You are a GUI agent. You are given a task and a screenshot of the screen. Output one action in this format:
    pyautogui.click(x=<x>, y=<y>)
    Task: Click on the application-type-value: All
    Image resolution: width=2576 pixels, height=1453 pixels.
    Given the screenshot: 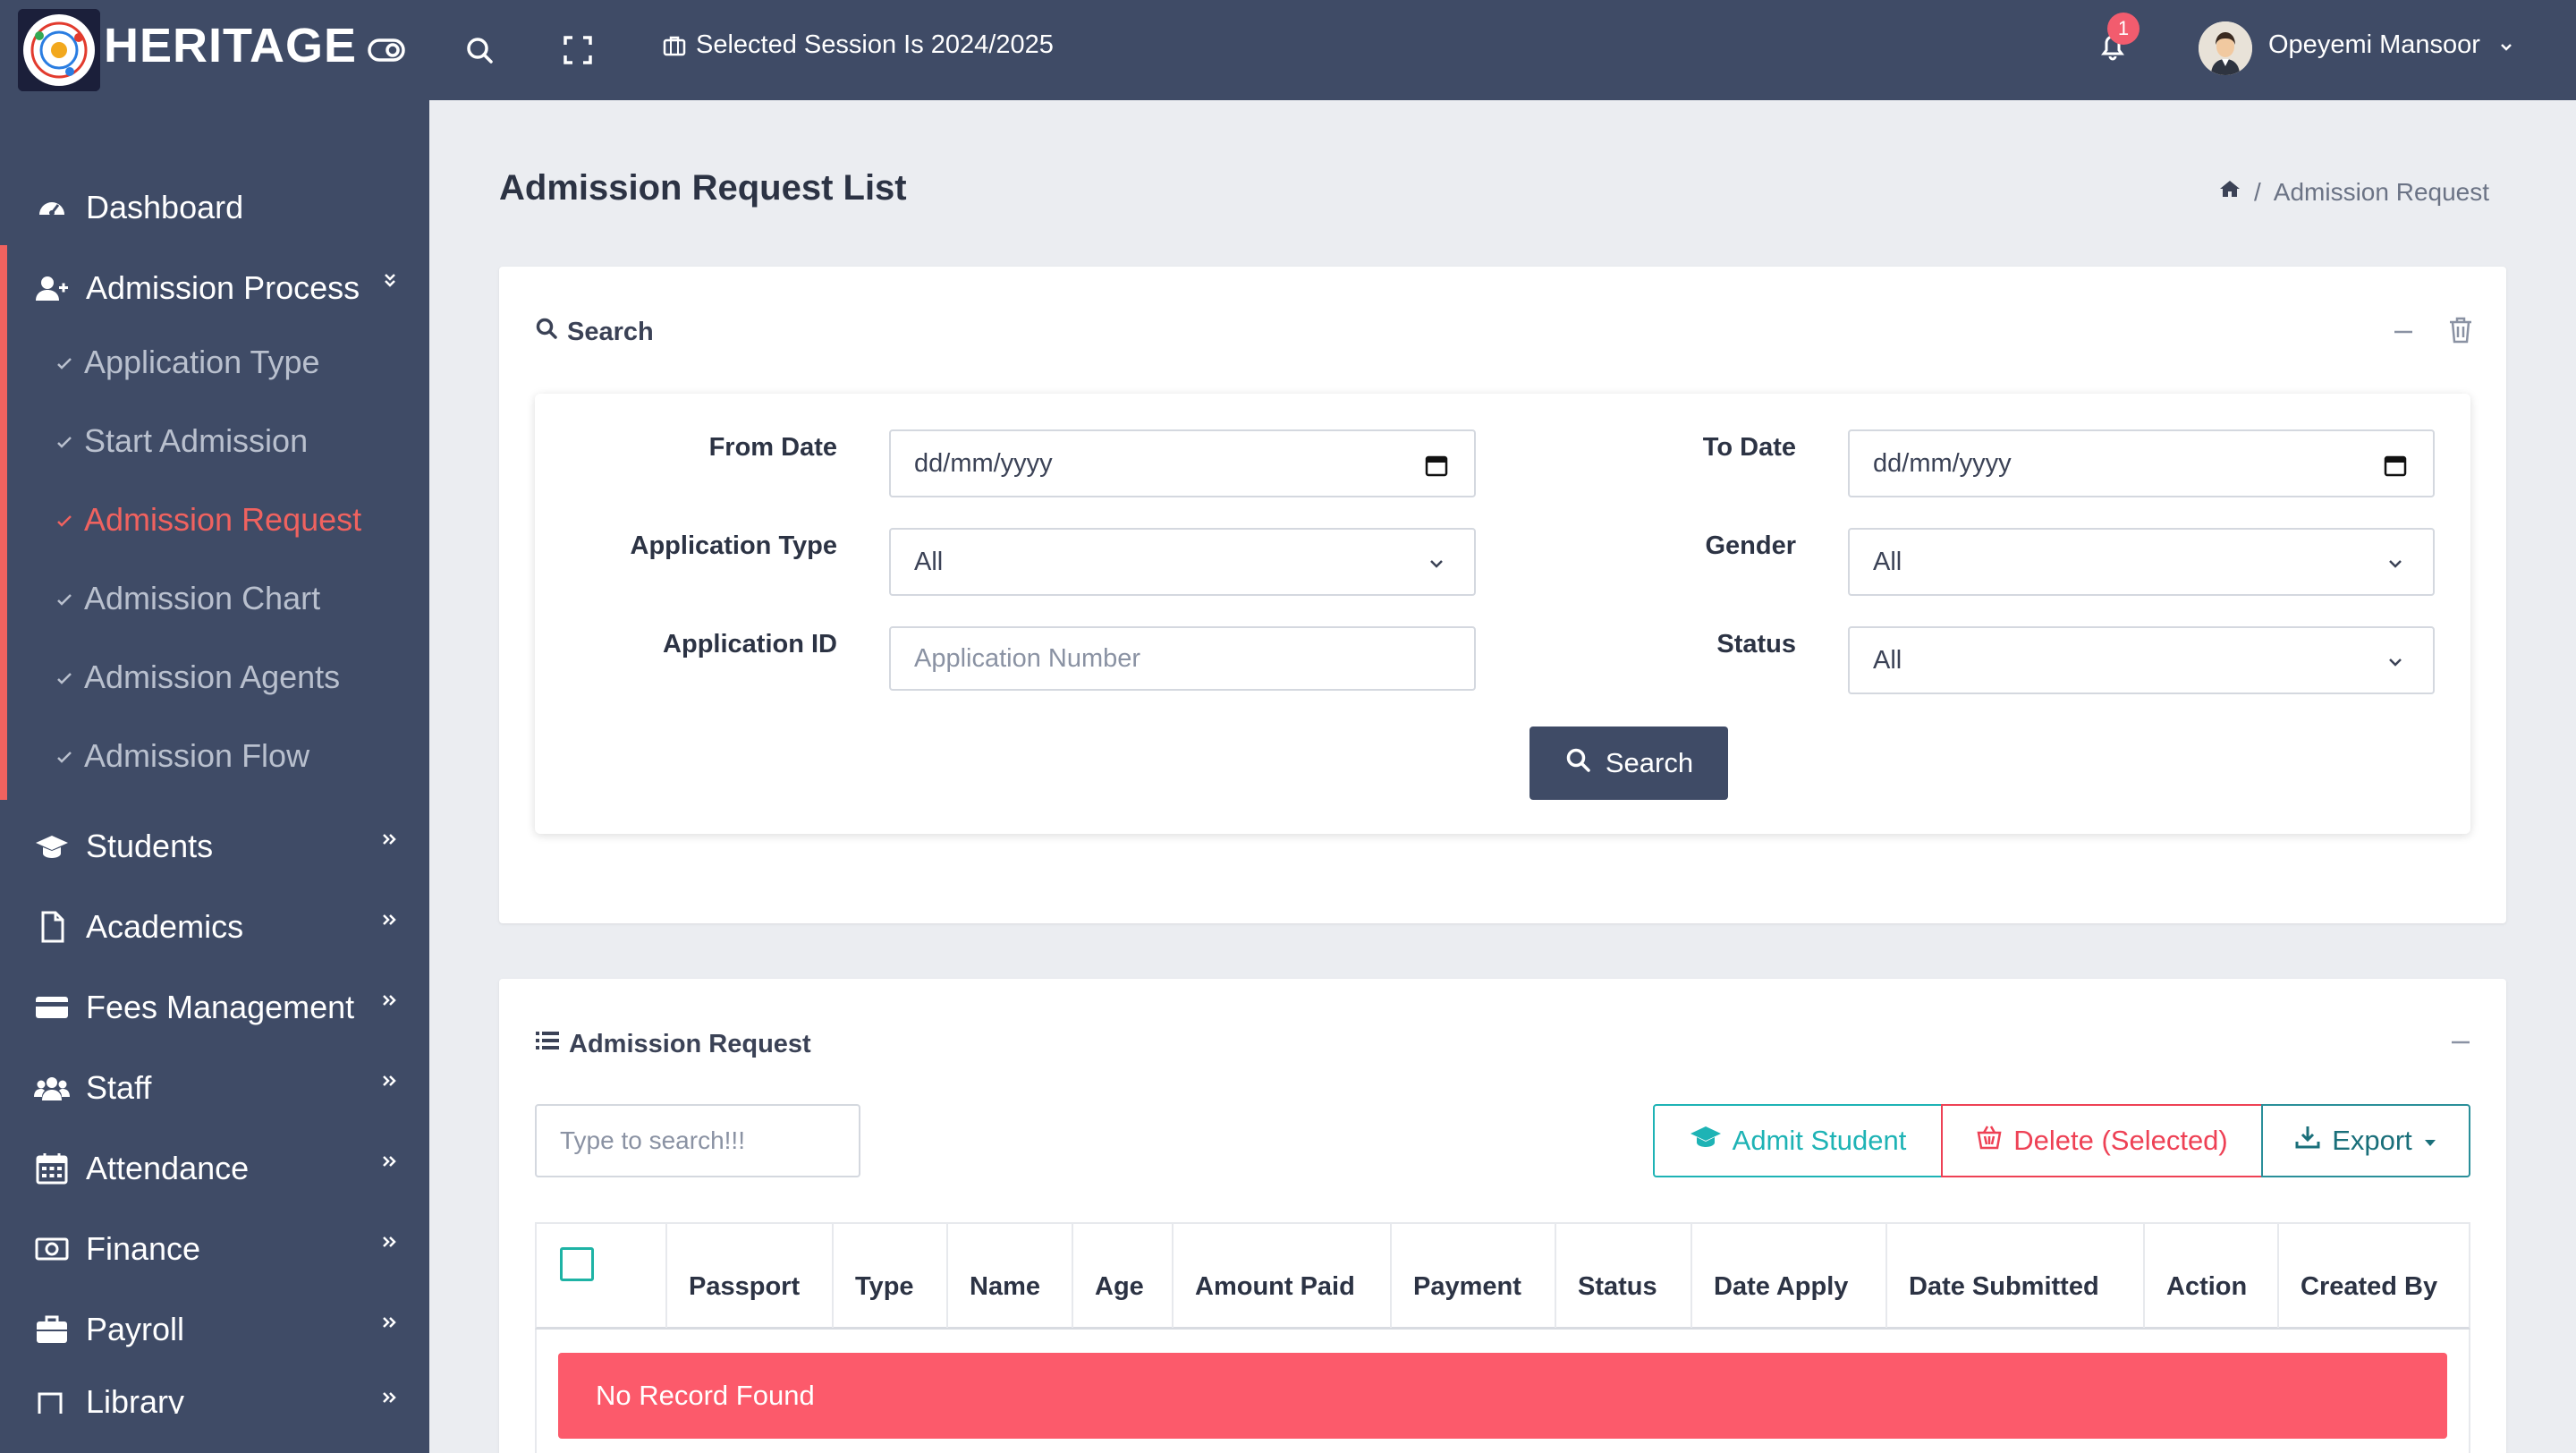 What is the action you would take?
    pyautogui.click(x=929, y=561)
    